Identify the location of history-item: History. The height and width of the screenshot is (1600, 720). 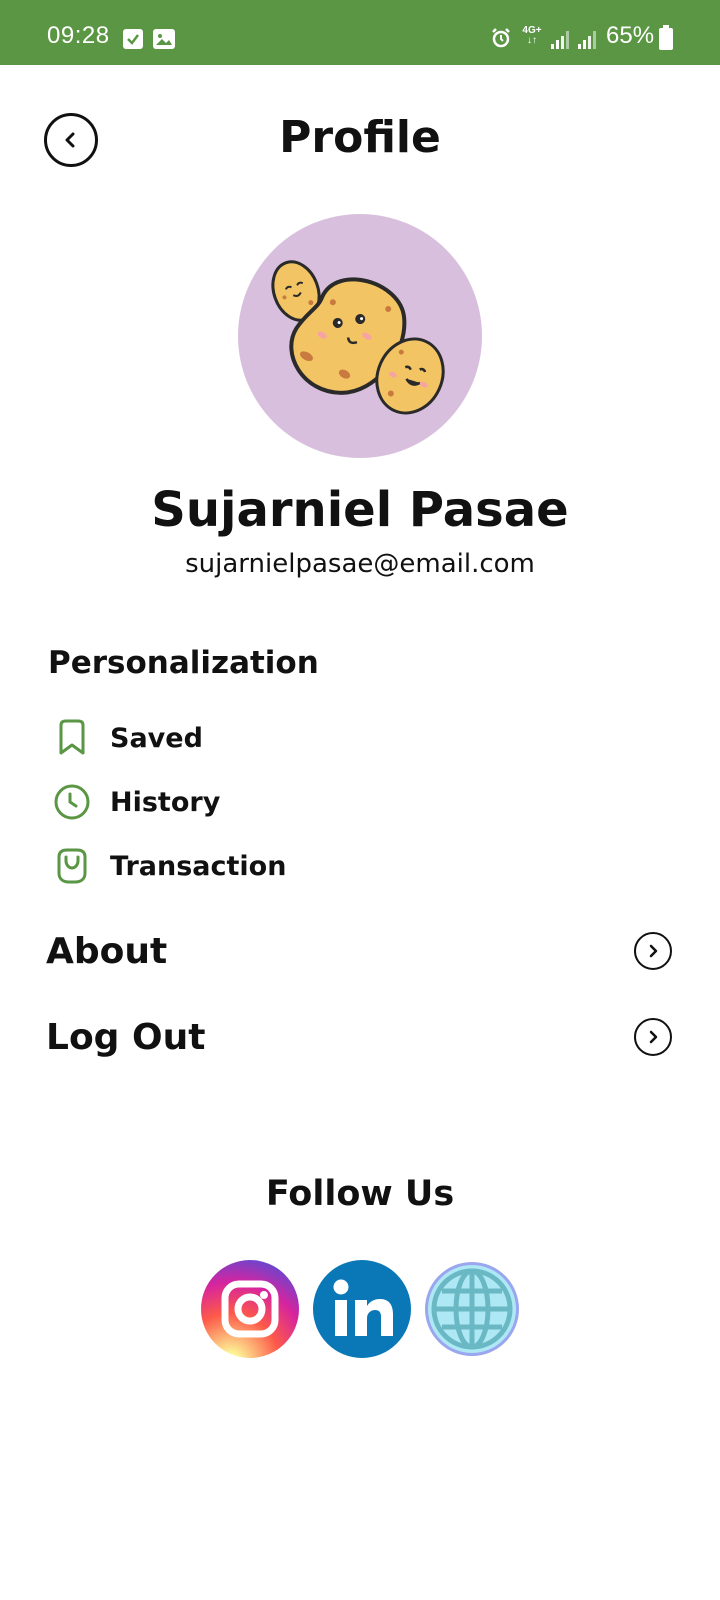
(135, 802).